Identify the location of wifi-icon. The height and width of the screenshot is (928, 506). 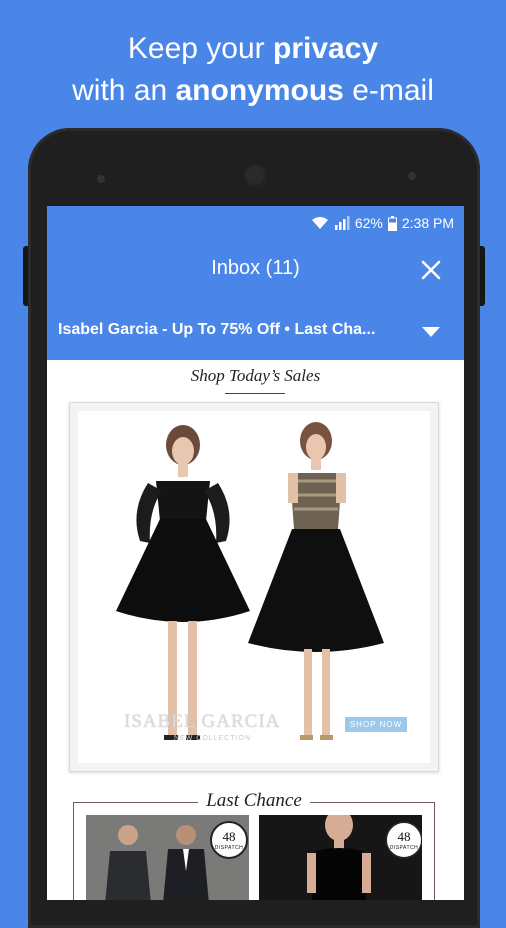
(319, 222).